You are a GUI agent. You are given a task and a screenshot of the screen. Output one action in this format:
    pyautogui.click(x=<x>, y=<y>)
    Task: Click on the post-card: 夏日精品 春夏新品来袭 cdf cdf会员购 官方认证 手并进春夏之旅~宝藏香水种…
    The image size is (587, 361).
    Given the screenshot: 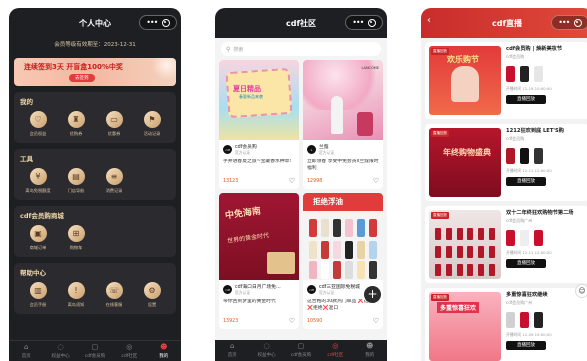 What is the action you would take?
    pyautogui.click(x=259, y=124)
    